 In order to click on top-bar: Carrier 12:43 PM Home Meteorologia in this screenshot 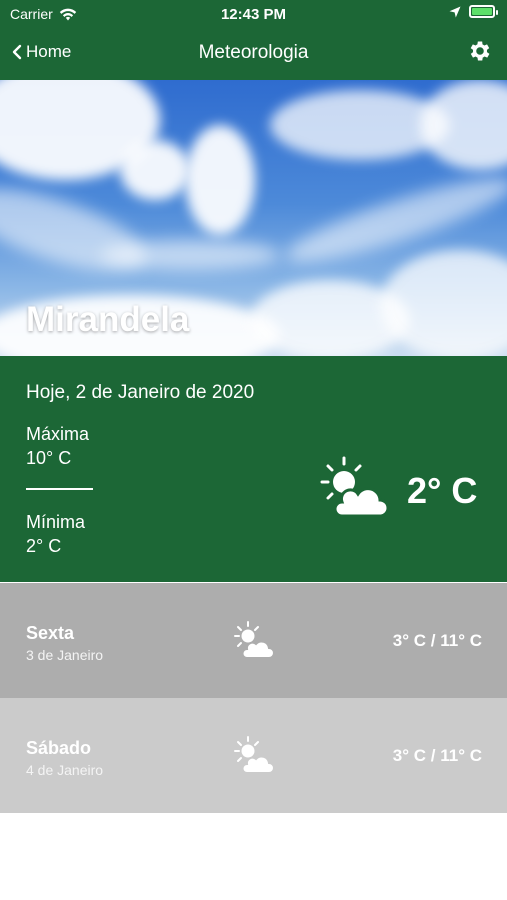, I will do `click(253, 40)`.